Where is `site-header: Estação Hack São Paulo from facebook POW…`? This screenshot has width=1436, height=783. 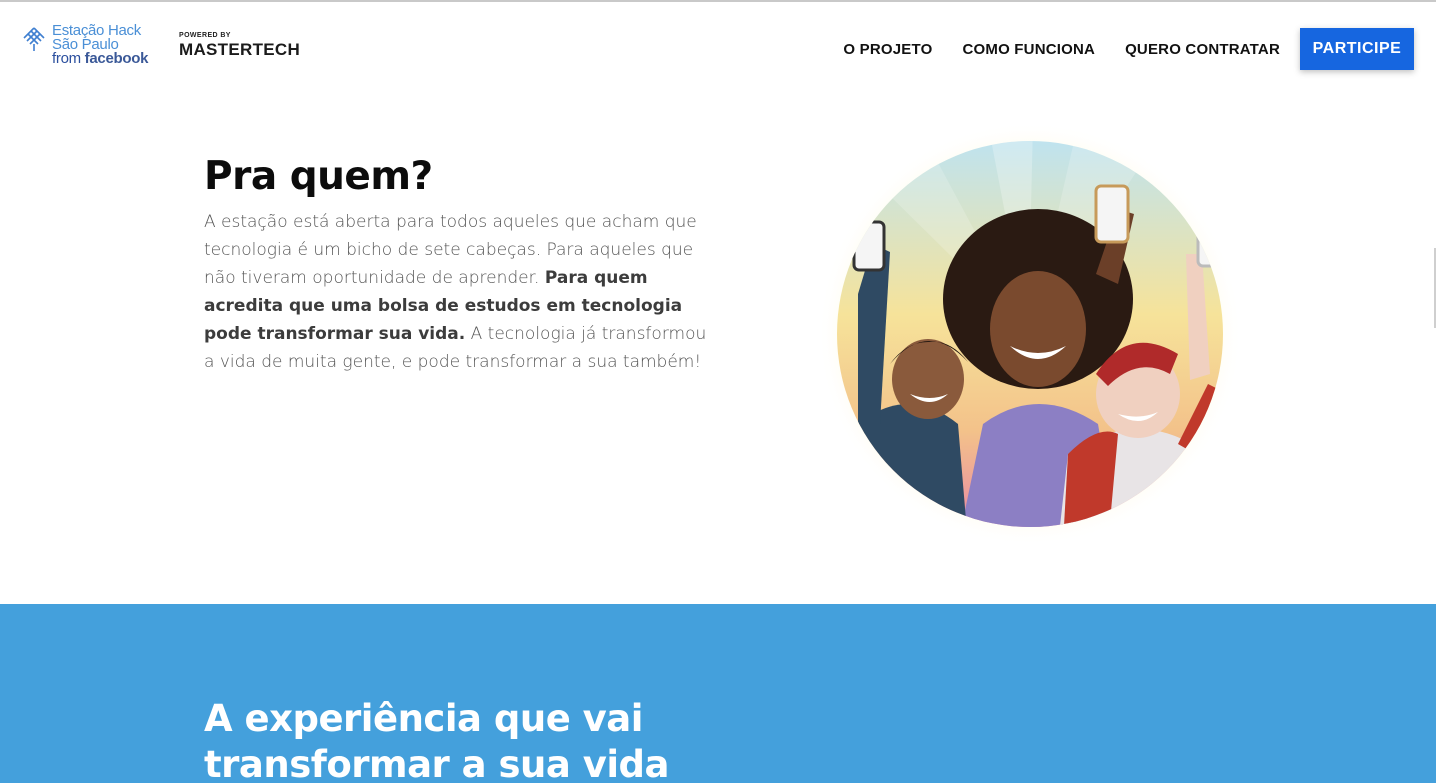
site-header: Estação Hack São Paulo from facebook POW… is located at coordinates (718, 47).